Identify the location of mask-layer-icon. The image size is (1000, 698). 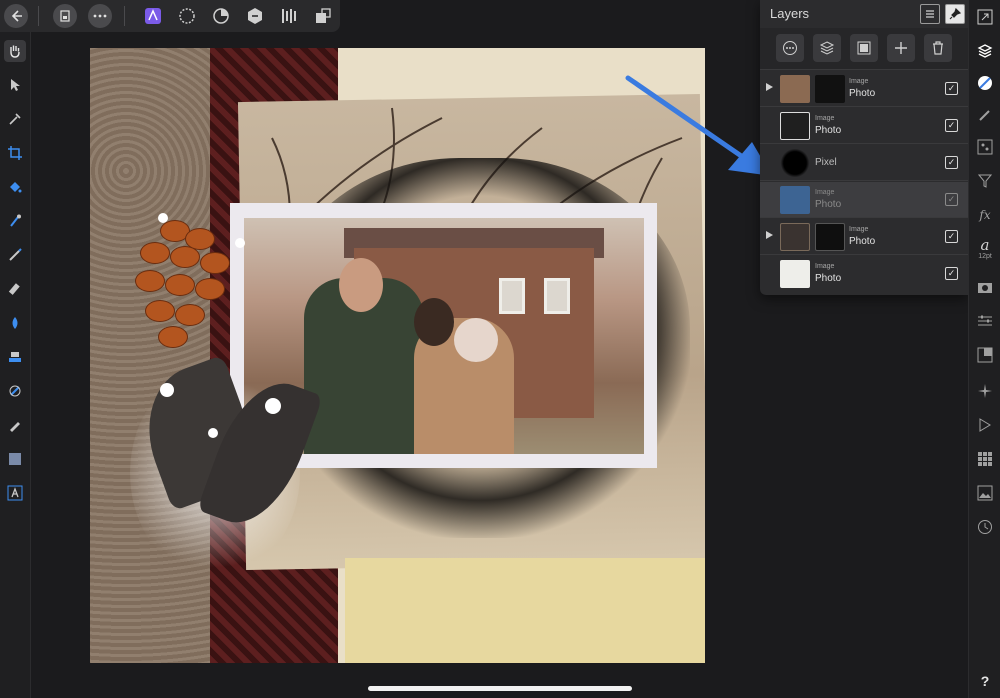
(864, 48).